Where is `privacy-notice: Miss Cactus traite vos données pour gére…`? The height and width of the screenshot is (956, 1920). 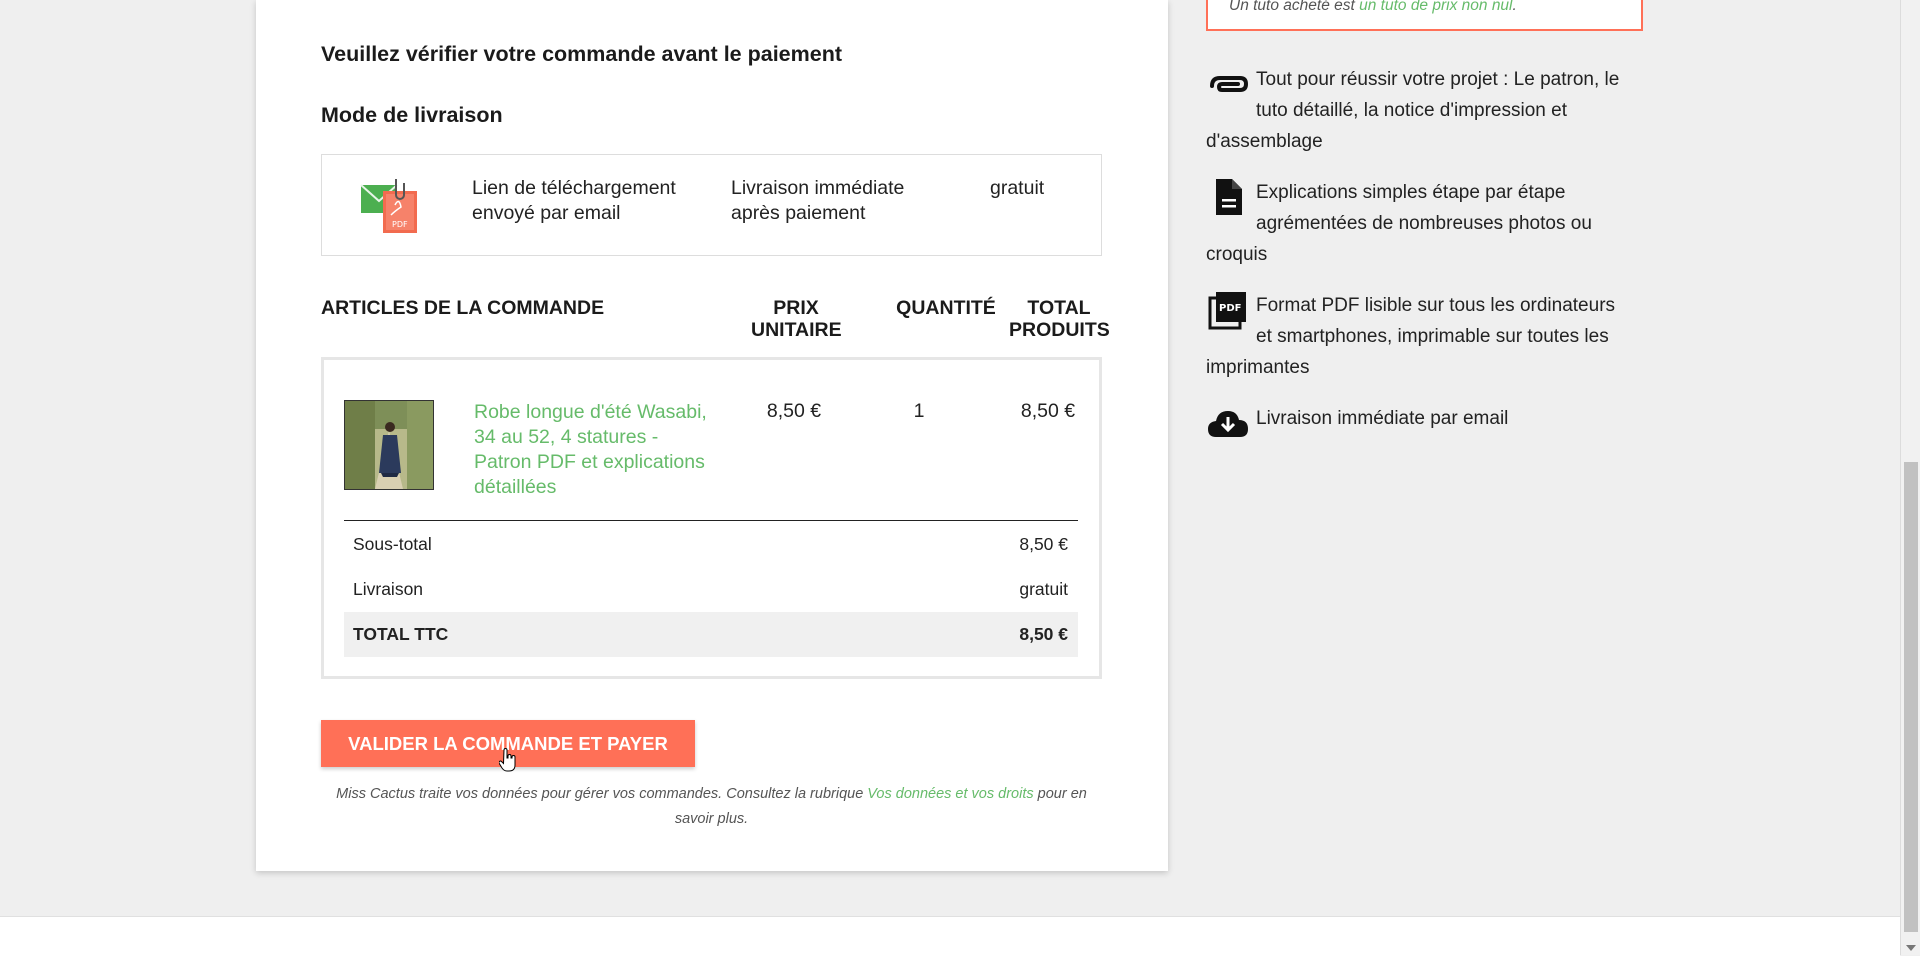
privacy-notice: Miss Cactus traite vos données pour gére… is located at coordinates (711, 807).